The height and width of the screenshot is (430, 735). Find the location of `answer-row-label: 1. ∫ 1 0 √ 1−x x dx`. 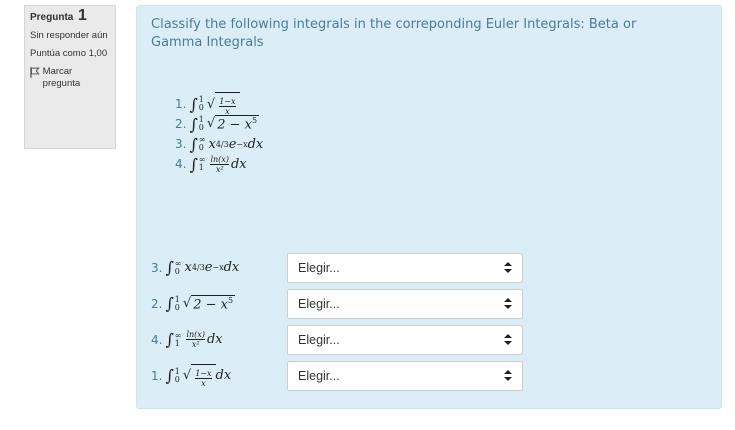

answer-row-label: 1. ∫ 1 0 √ 1−x x dx is located at coordinates (219, 375).